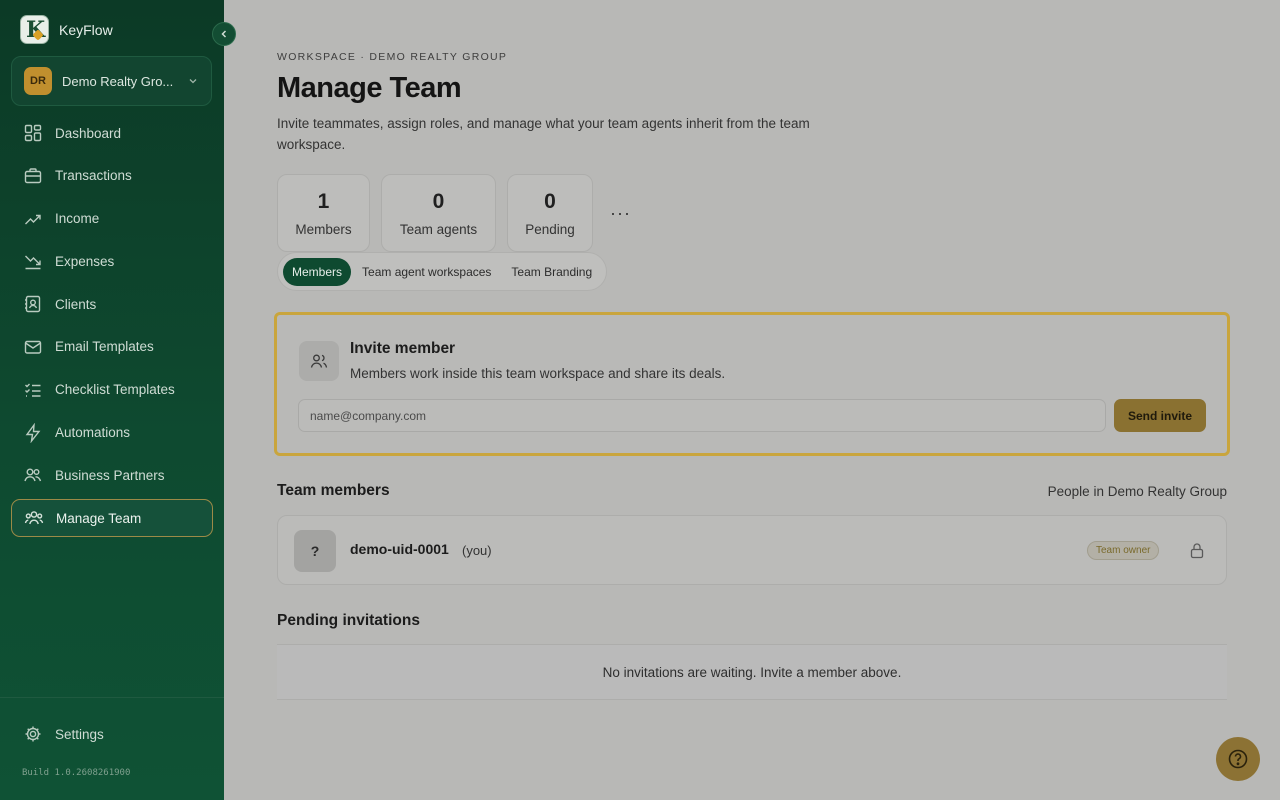 This screenshot has width=1280, height=800. I want to click on chevron-left-icon, so click(224, 34).